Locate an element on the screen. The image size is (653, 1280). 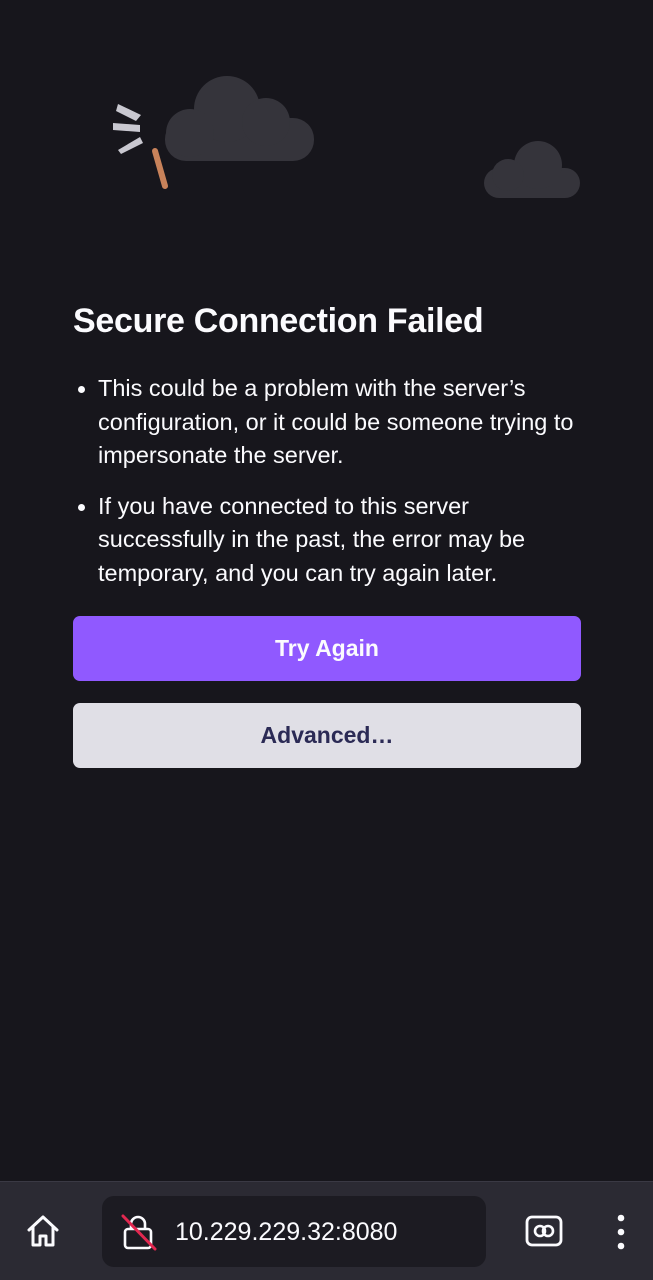
kebab-menu-icon is located at coordinates (621, 1232).